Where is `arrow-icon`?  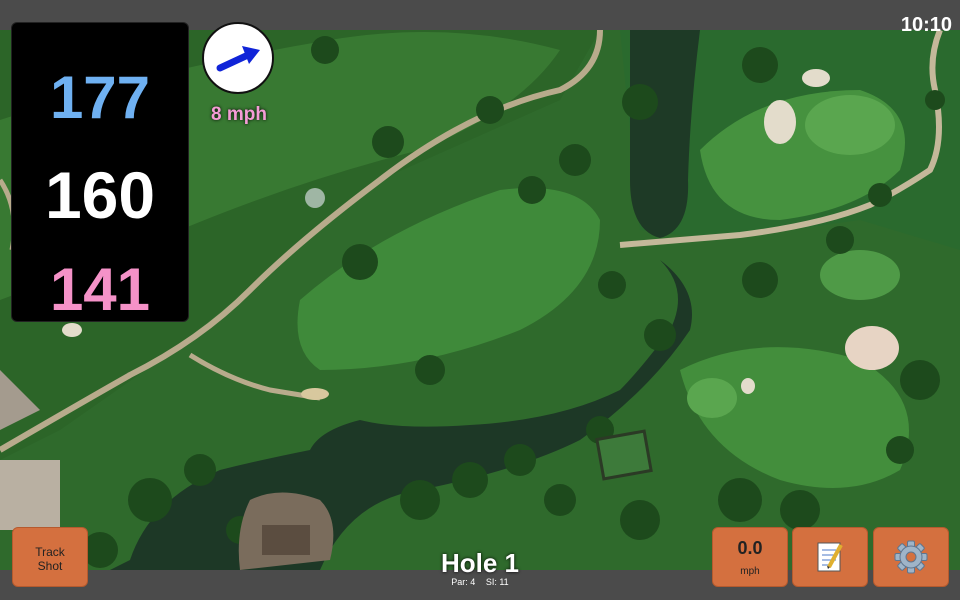
arrow-icon is located at coordinates (238, 59).